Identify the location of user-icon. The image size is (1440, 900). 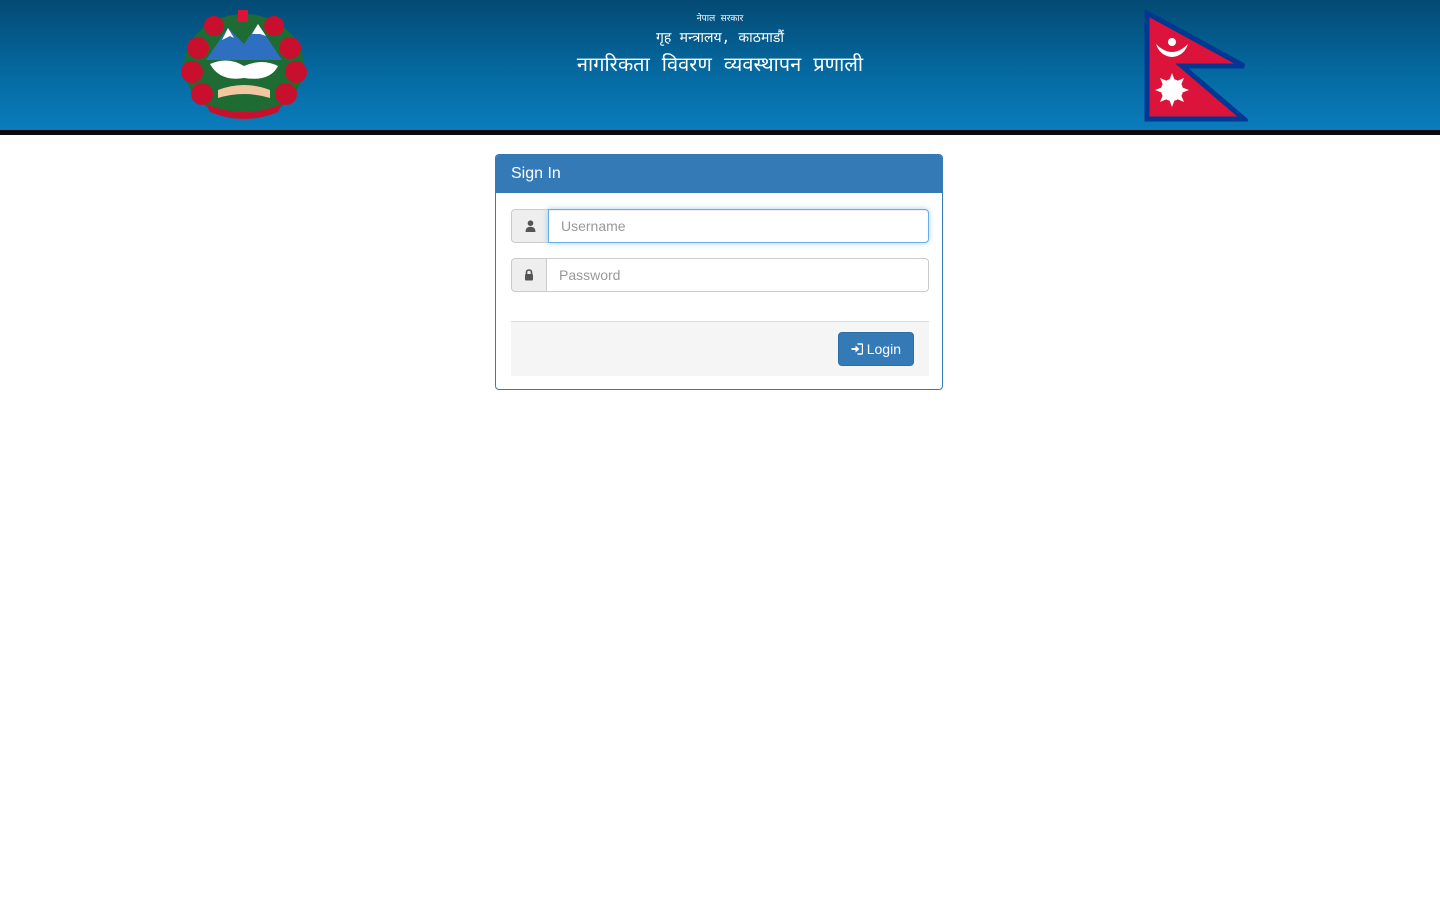
(529, 226).